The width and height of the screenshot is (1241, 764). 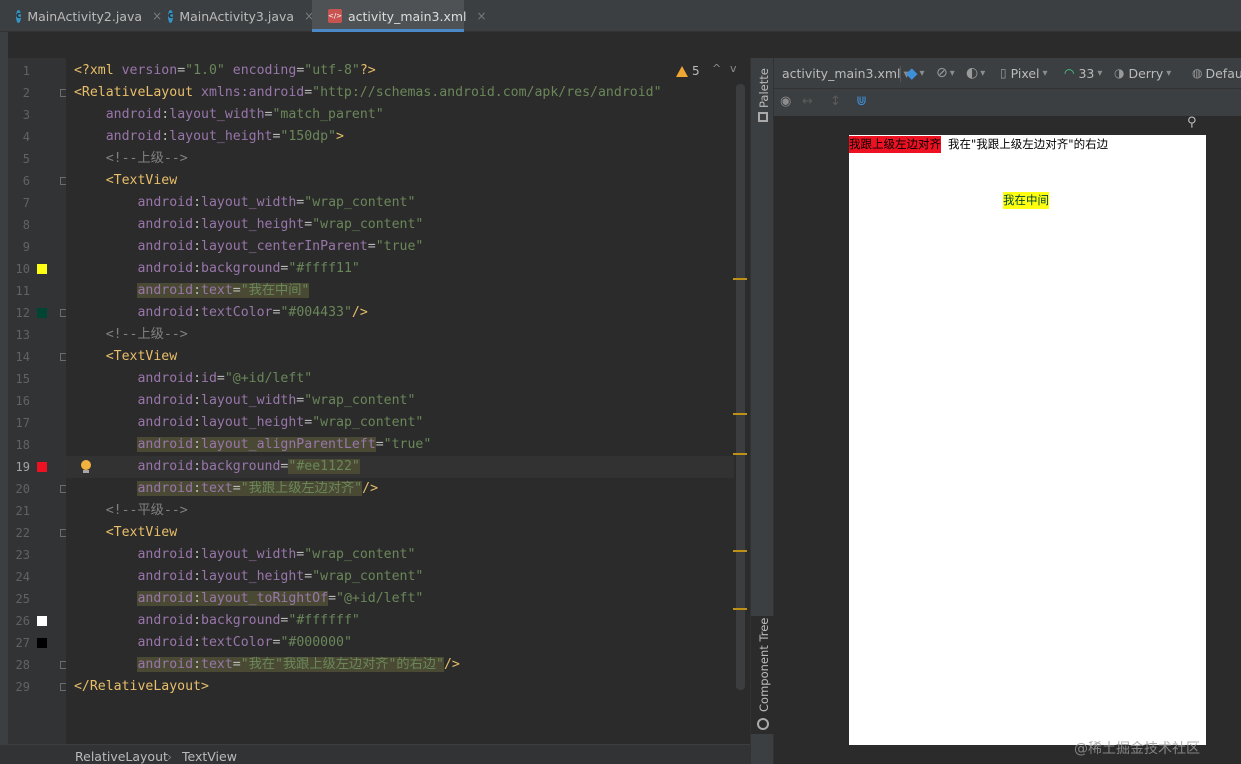 What do you see at coordinates (360, 202) in the screenshot?
I see `code-token: "wrap_content"` at bounding box center [360, 202].